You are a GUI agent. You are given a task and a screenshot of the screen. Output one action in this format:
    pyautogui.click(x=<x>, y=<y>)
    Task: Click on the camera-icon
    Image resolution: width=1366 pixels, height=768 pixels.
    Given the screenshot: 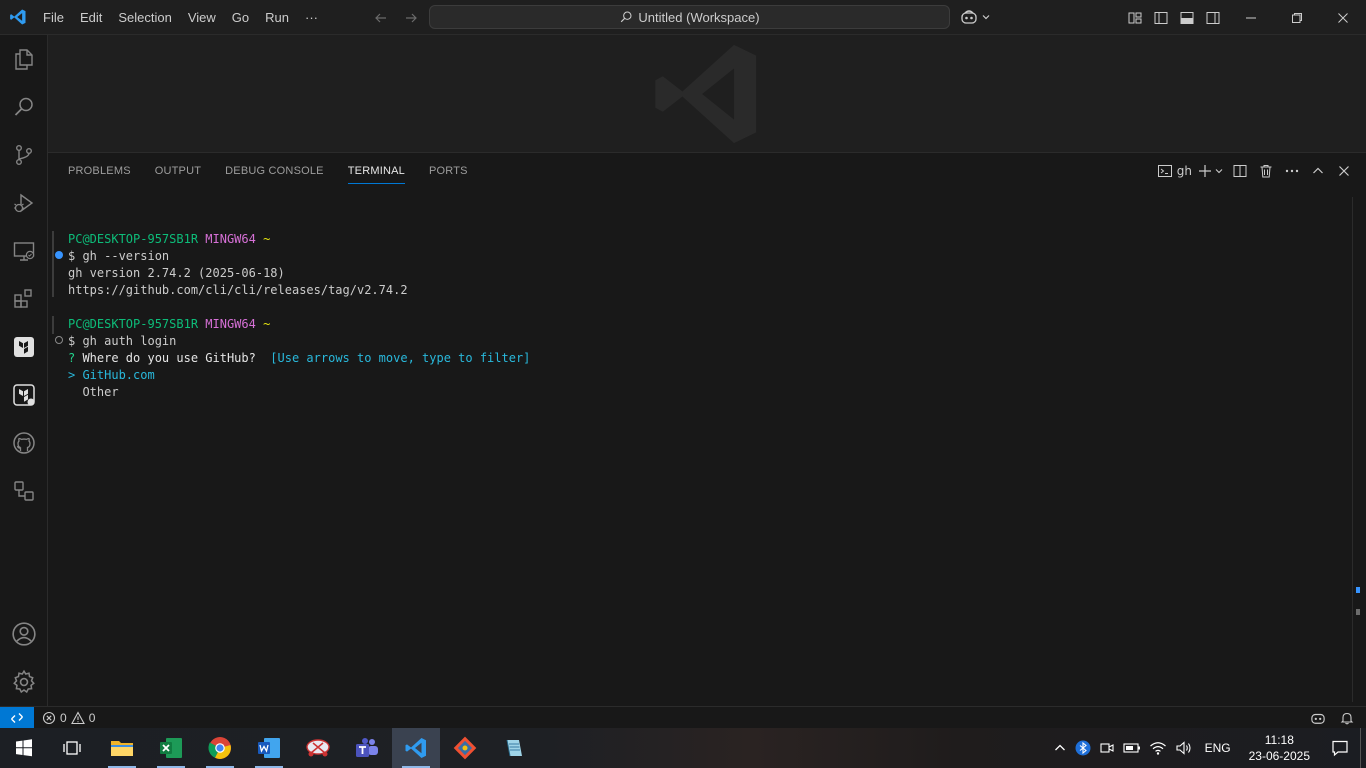 What is the action you would take?
    pyautogui.click(x=1107, y=748)
    